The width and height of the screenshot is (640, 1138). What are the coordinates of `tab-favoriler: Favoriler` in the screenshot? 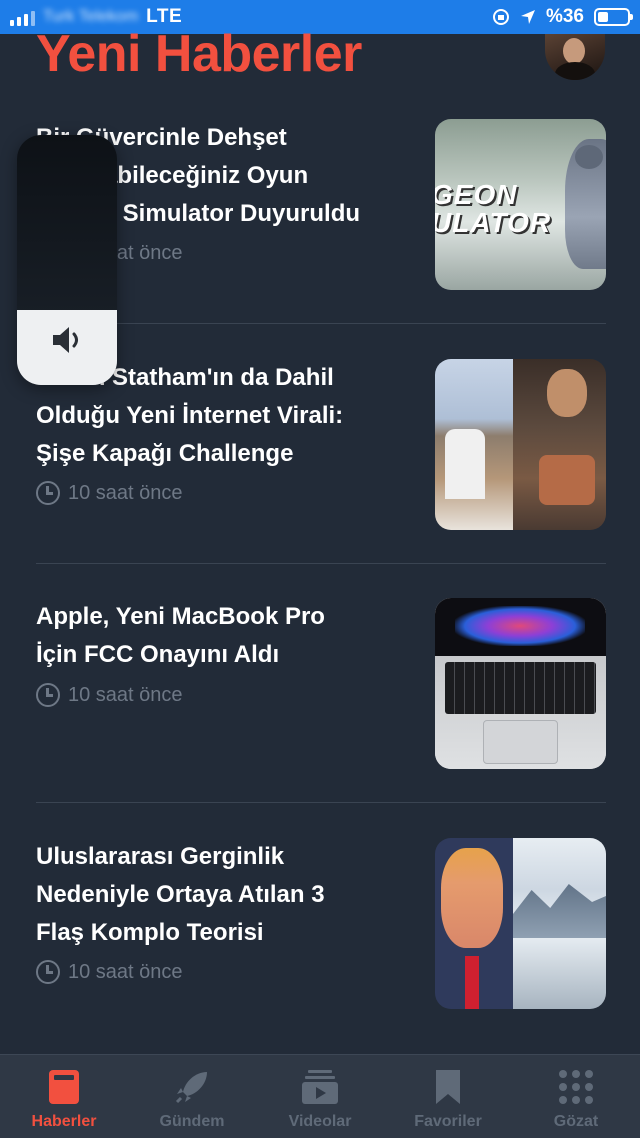 It's located at (448, 1096).